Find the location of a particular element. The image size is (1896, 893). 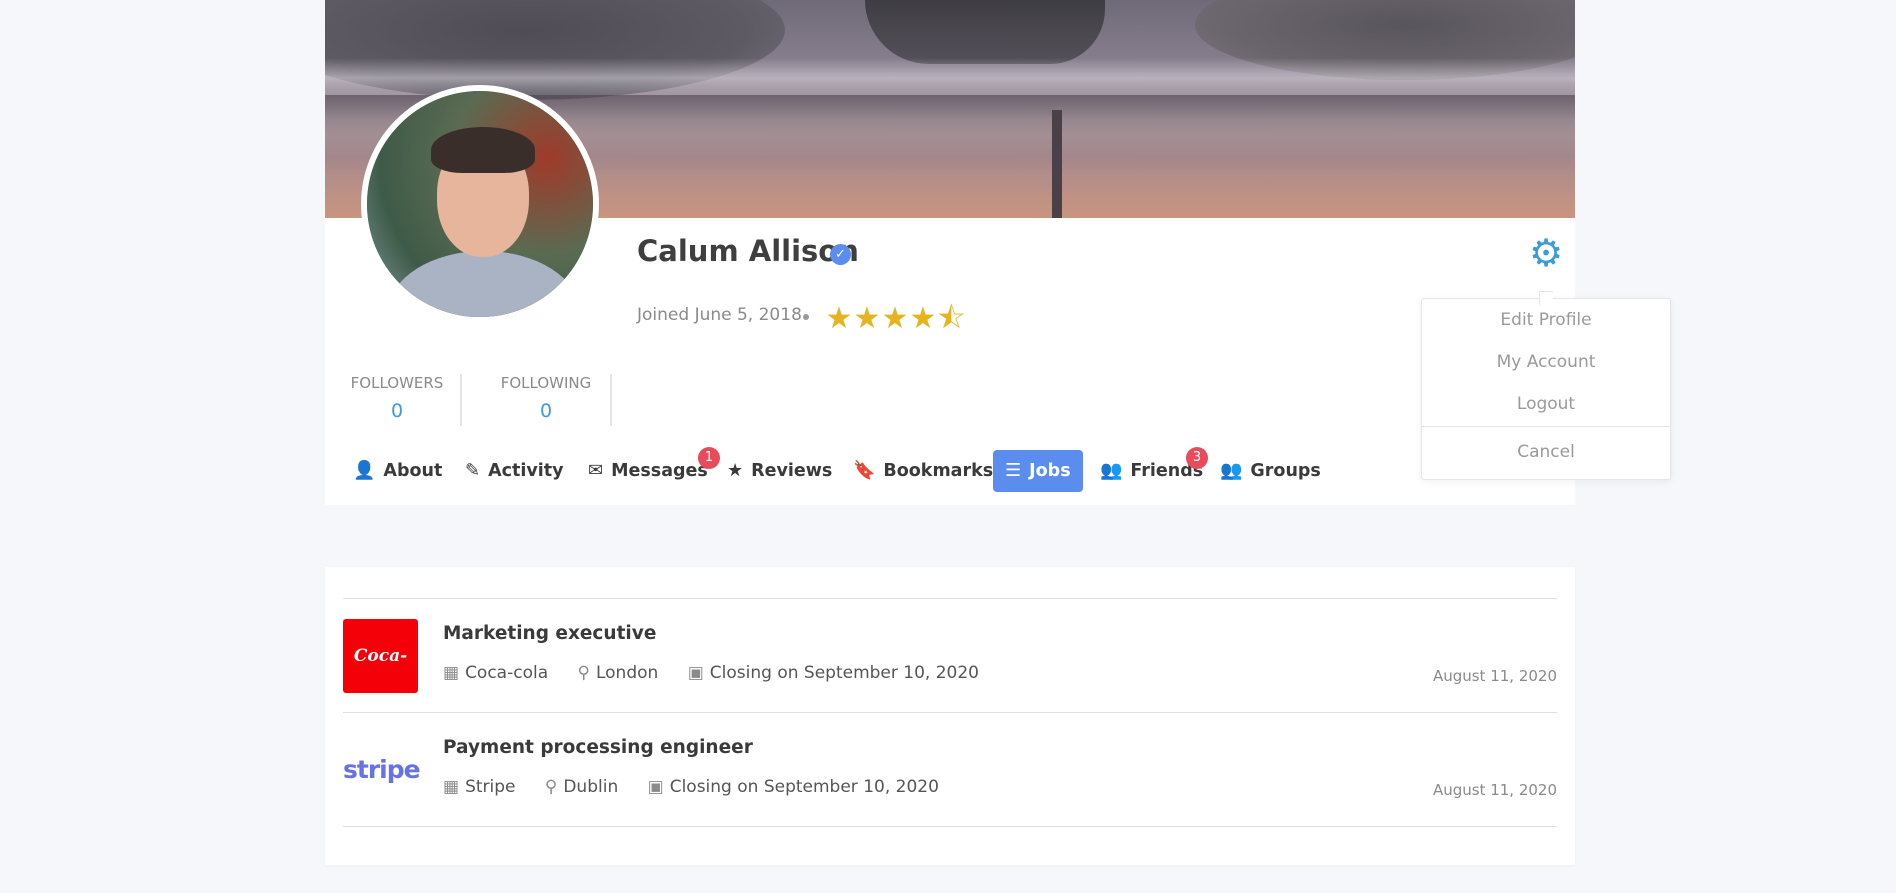

tab-about: 👤 About is located at coordinates (397, 471).